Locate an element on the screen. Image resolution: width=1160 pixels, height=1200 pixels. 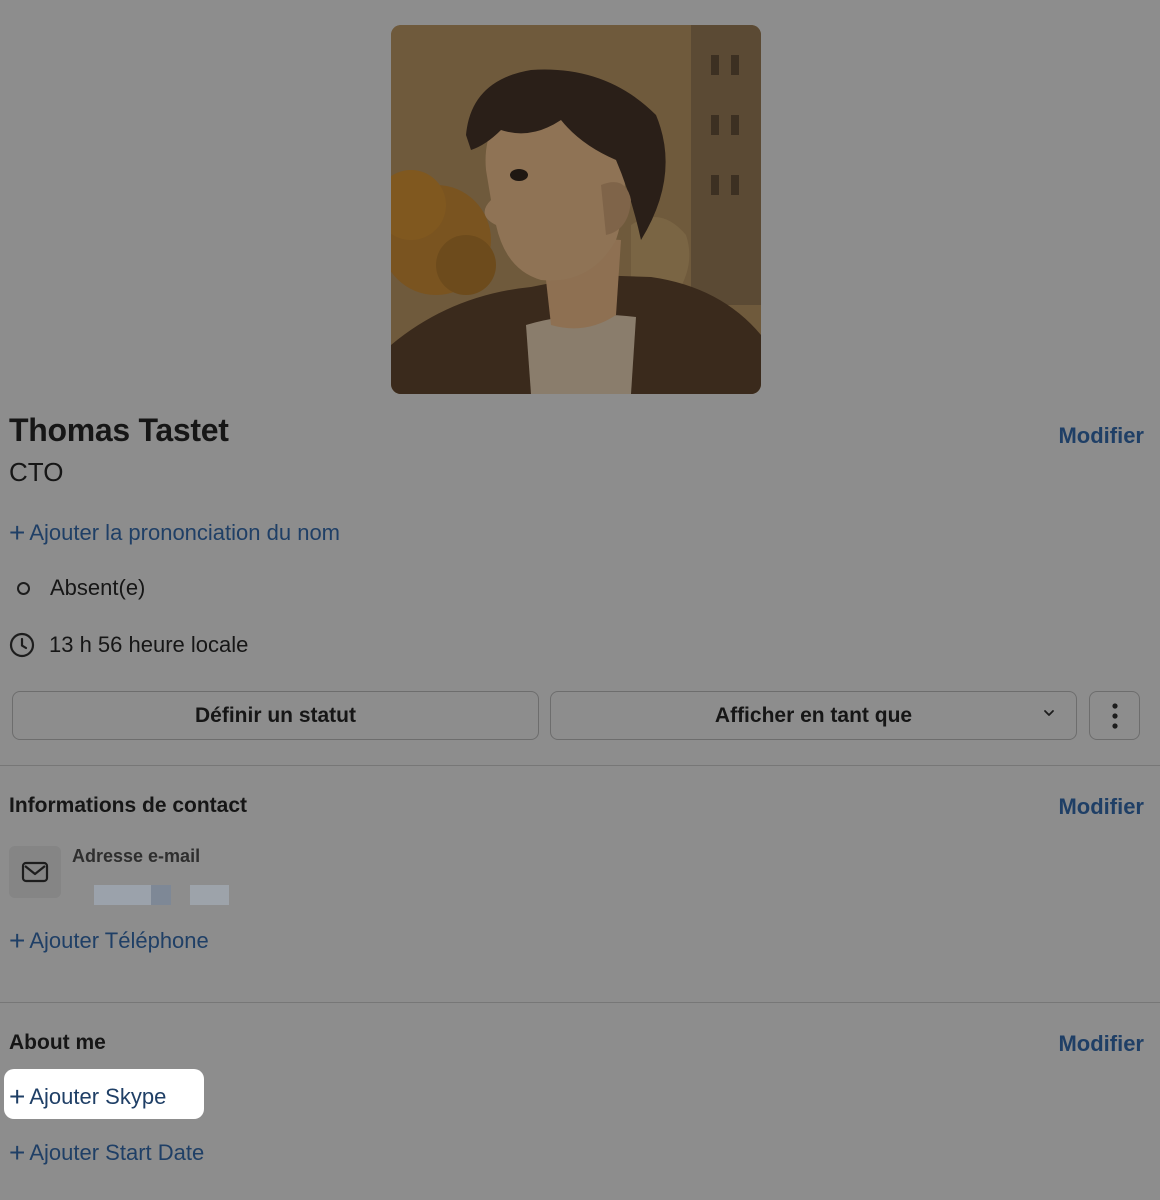
view-as-dropdown: Afficher en tant que is located at coordinates (813, 715).